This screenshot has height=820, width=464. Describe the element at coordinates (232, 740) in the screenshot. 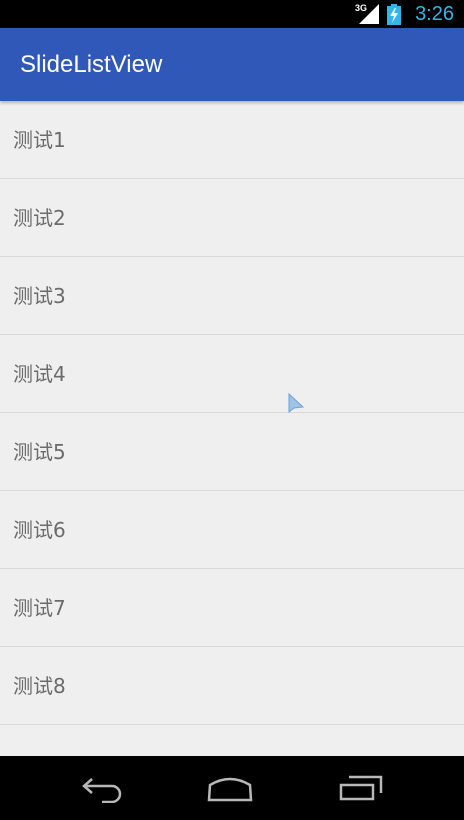

I see `list-item` at that location.